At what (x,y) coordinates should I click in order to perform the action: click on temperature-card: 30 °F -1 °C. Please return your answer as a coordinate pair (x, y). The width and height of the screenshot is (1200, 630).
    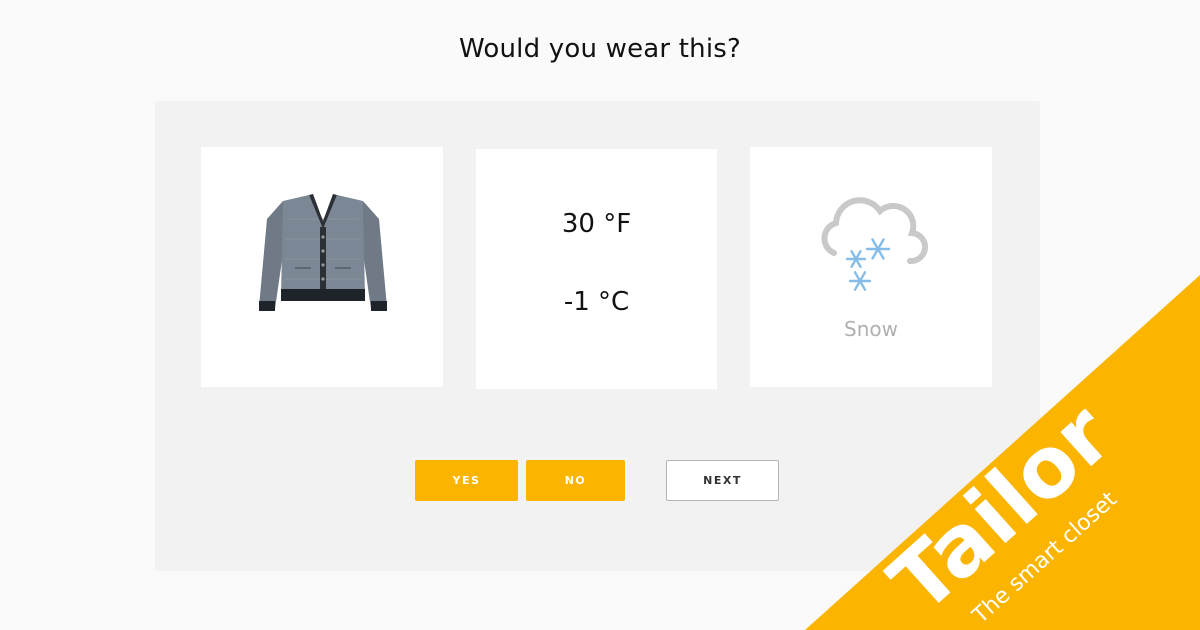
    Looking at the image, I should click on (596, 269).